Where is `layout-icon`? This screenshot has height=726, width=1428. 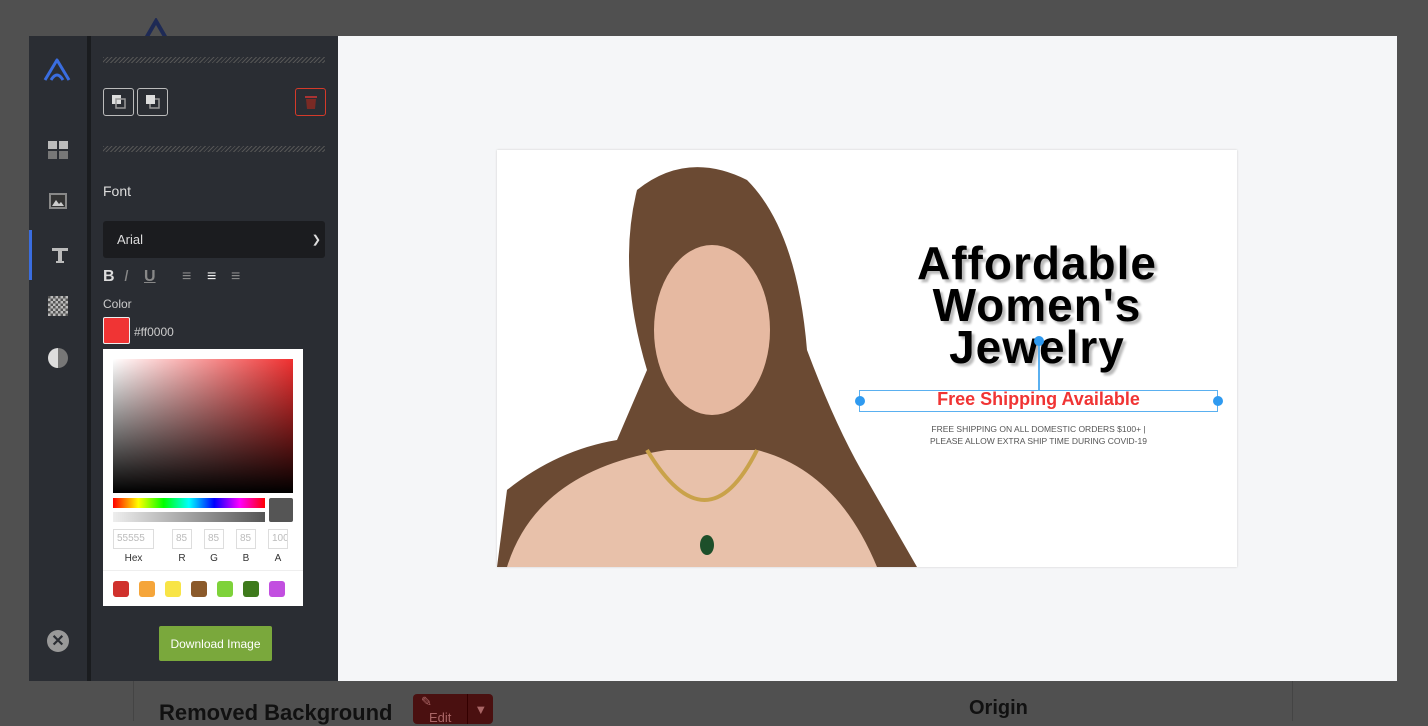 layout-icon is located at coordinates (58, 150).